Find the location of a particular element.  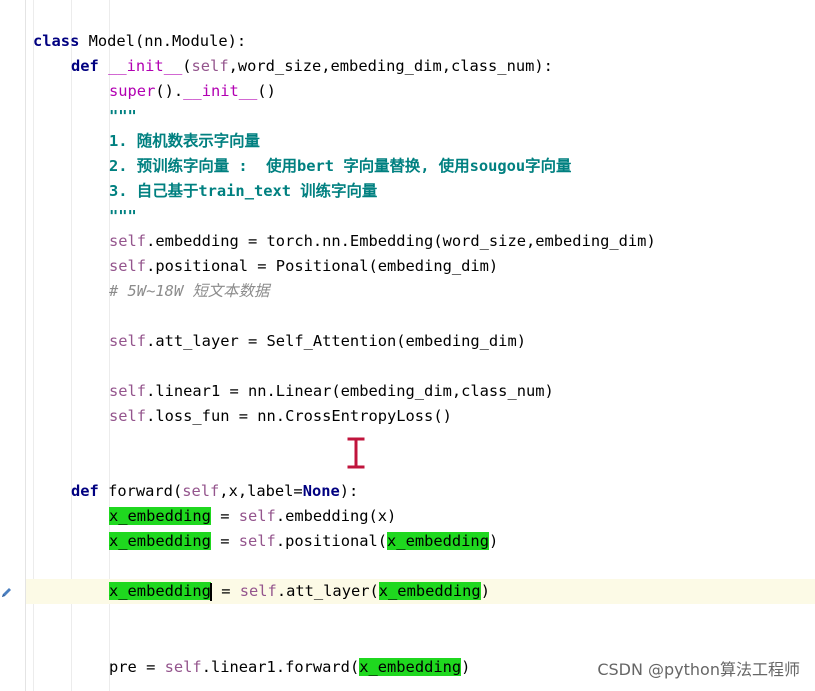

code-text: pre = is located at coordinates (137, 667).